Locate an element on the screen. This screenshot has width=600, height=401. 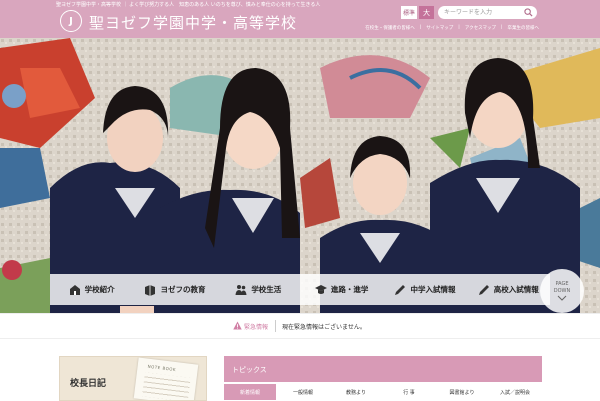
util-link-access: アクセスマップ is located at coordinates (480, 28).